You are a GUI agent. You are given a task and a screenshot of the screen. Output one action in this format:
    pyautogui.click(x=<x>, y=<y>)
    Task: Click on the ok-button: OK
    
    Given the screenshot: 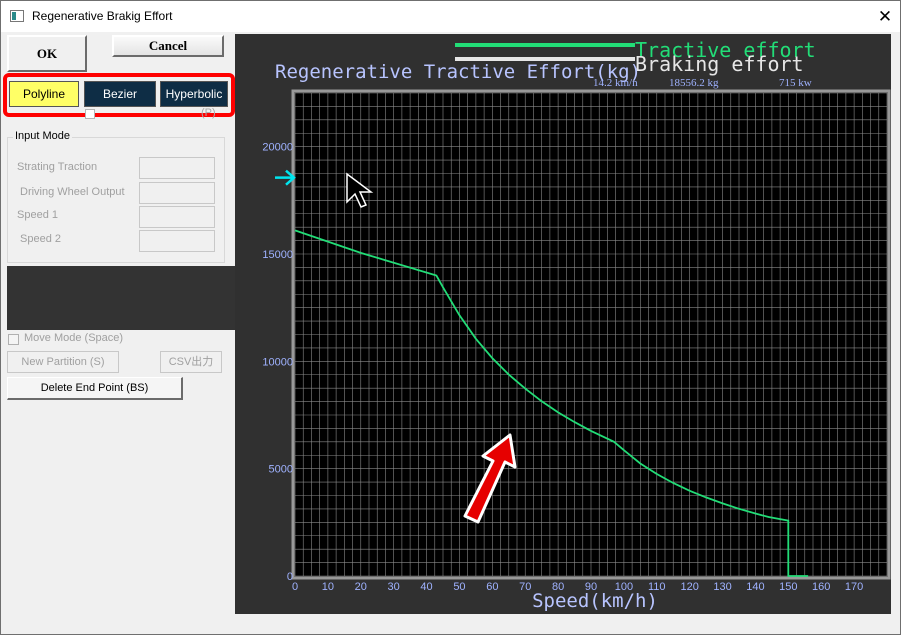 What is the action you would take?
    pyautogui.click(x=47, y=53)
    